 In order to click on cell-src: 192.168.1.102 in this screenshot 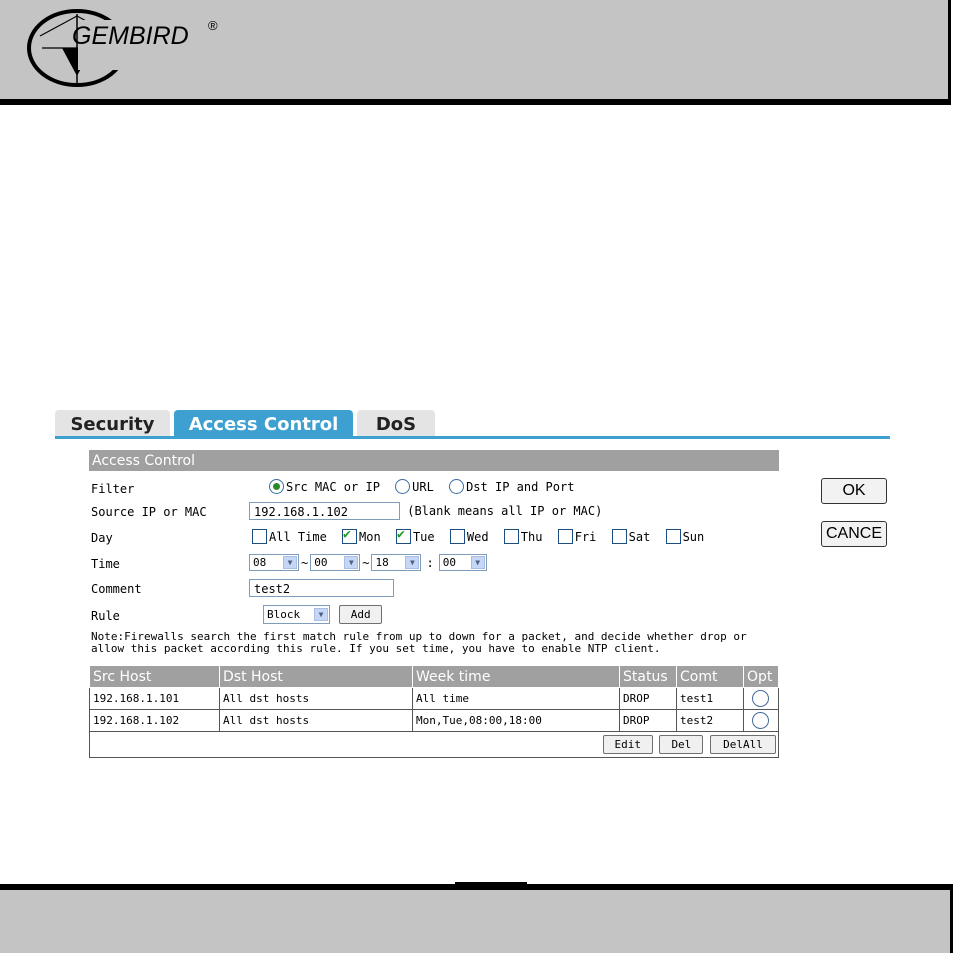, I will do `click(154, 720)`.